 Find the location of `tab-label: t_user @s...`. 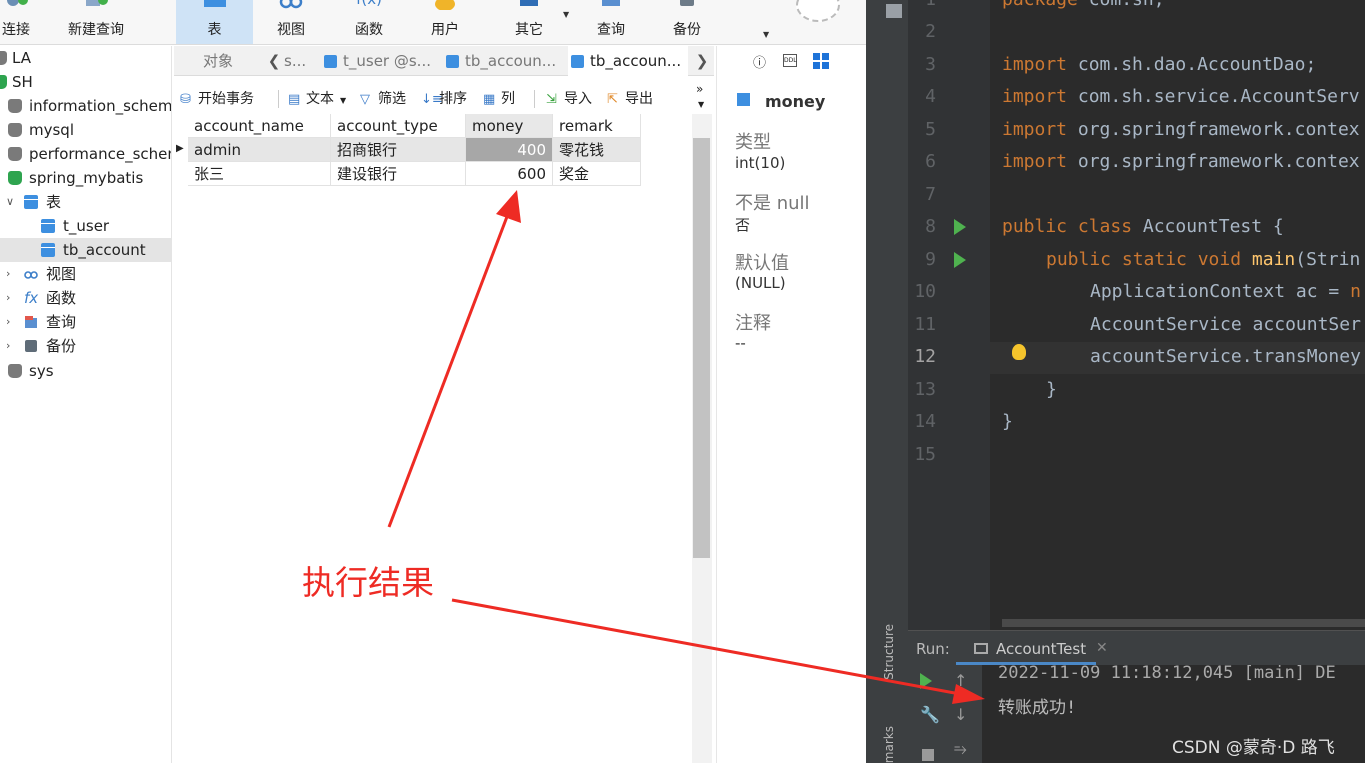

tab-label: t_user @s... is located at coordinates (387, 61).